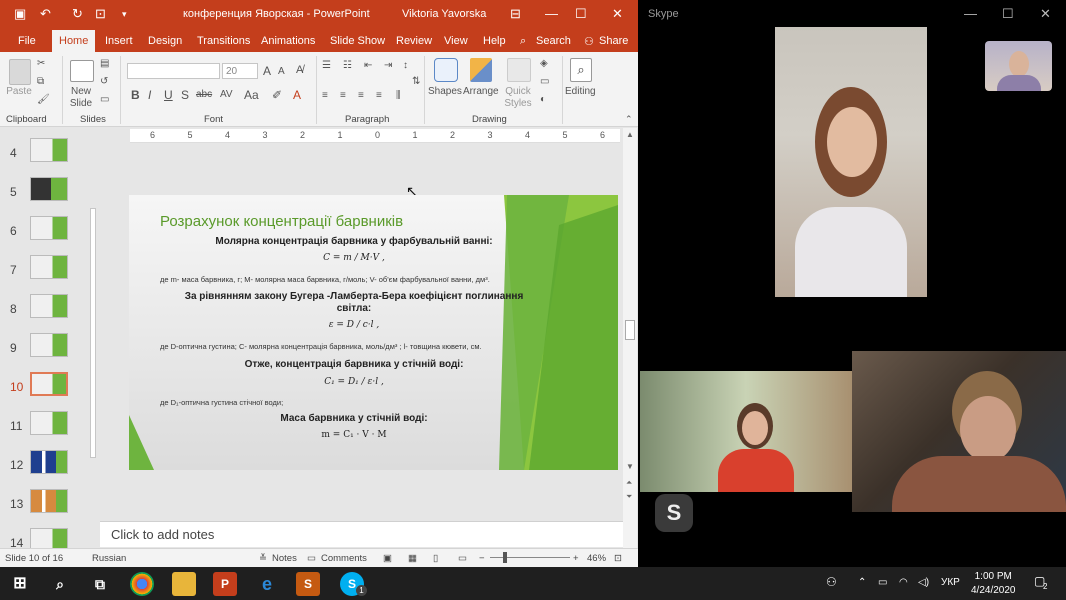 The image size is (1066, 600). Describe the element at coordinates (185, 95) in the screenshot. I see `shadow-icon: S` at that location.